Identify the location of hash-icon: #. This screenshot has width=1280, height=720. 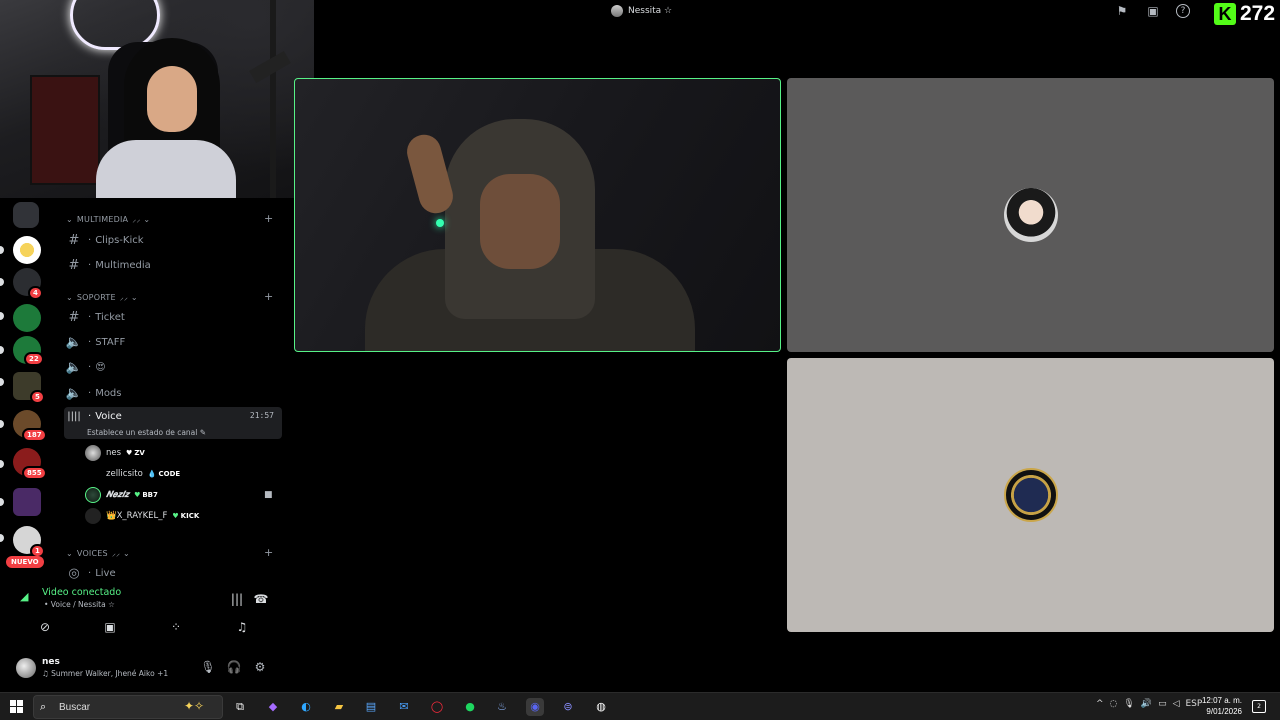
(74, 265).